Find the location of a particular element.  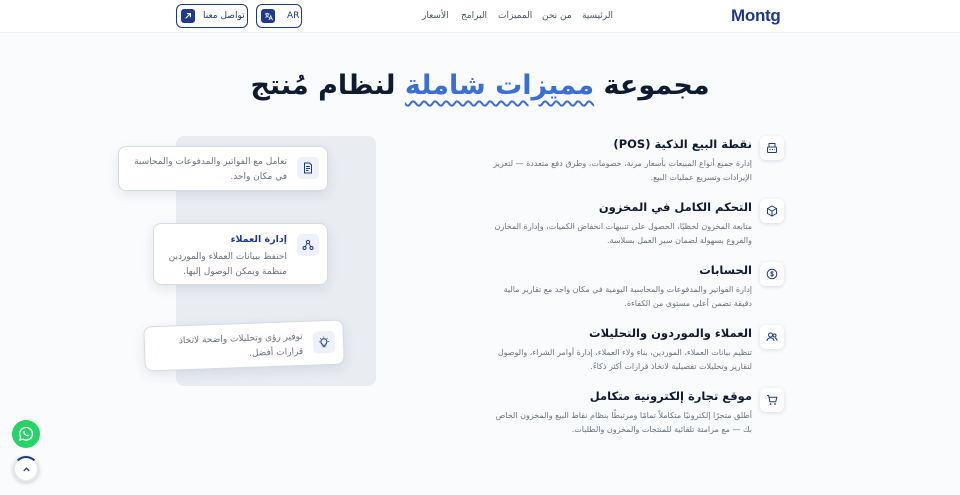

pos-icon is located at coordinates (772, 148).